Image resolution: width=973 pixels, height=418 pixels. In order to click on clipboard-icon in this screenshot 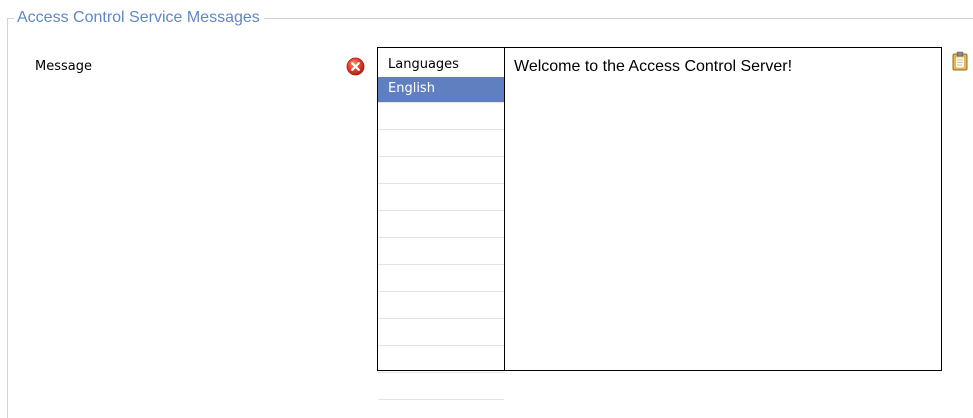, I will do `click(960, 61)`.